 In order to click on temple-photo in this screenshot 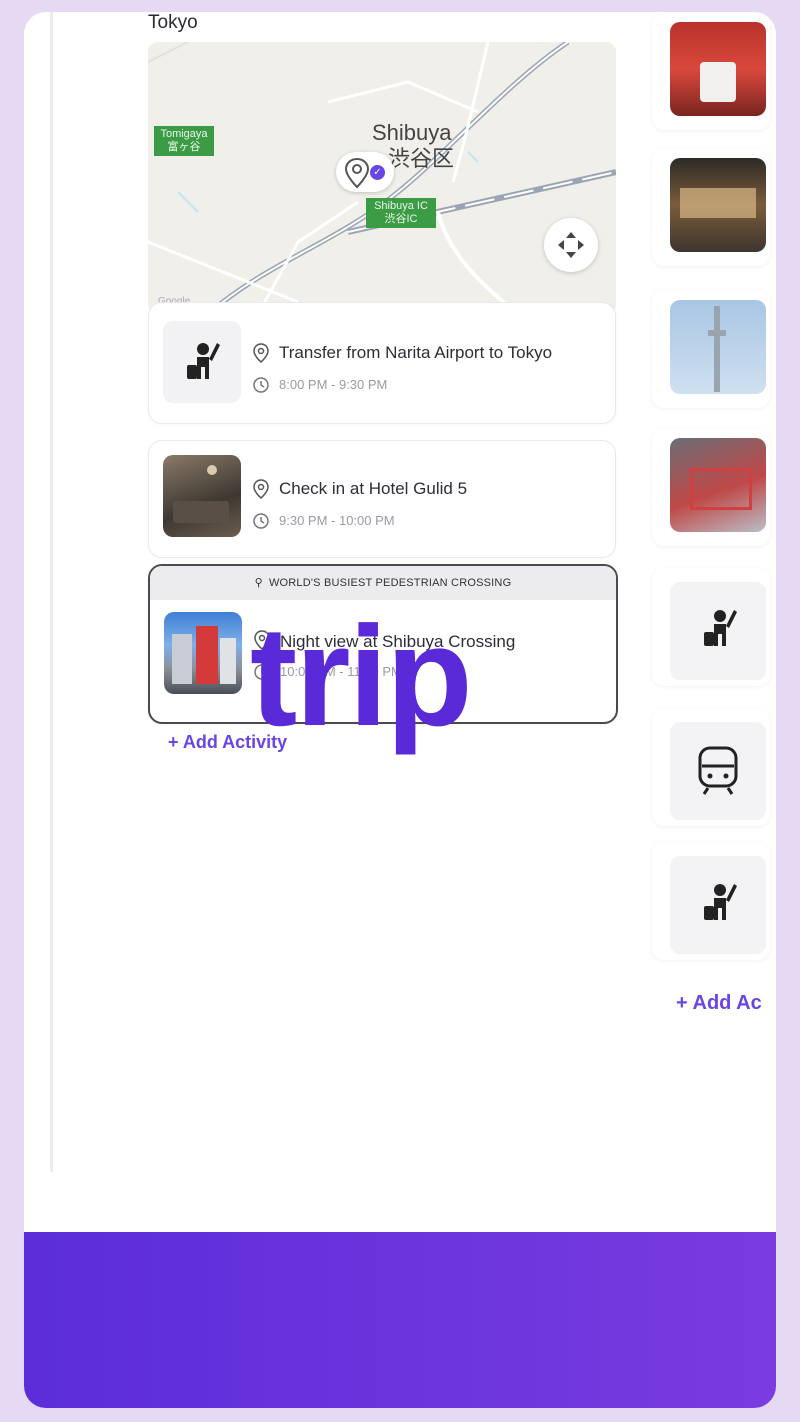, I will do `click(718, 69)`.